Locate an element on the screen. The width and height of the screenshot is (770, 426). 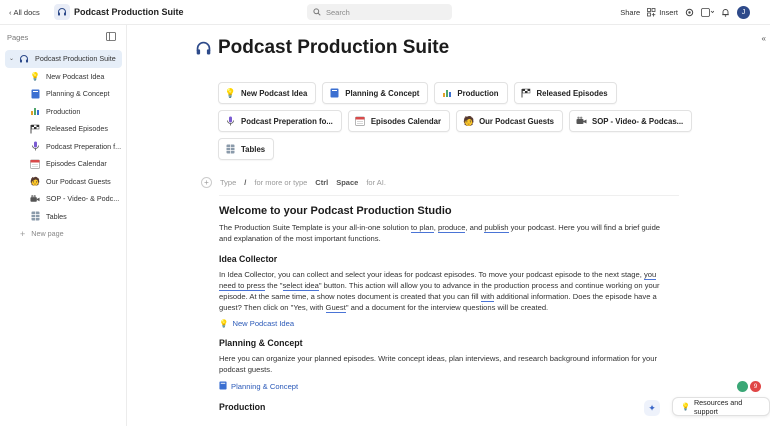
bell-icon is located at coordinates (725, 12).